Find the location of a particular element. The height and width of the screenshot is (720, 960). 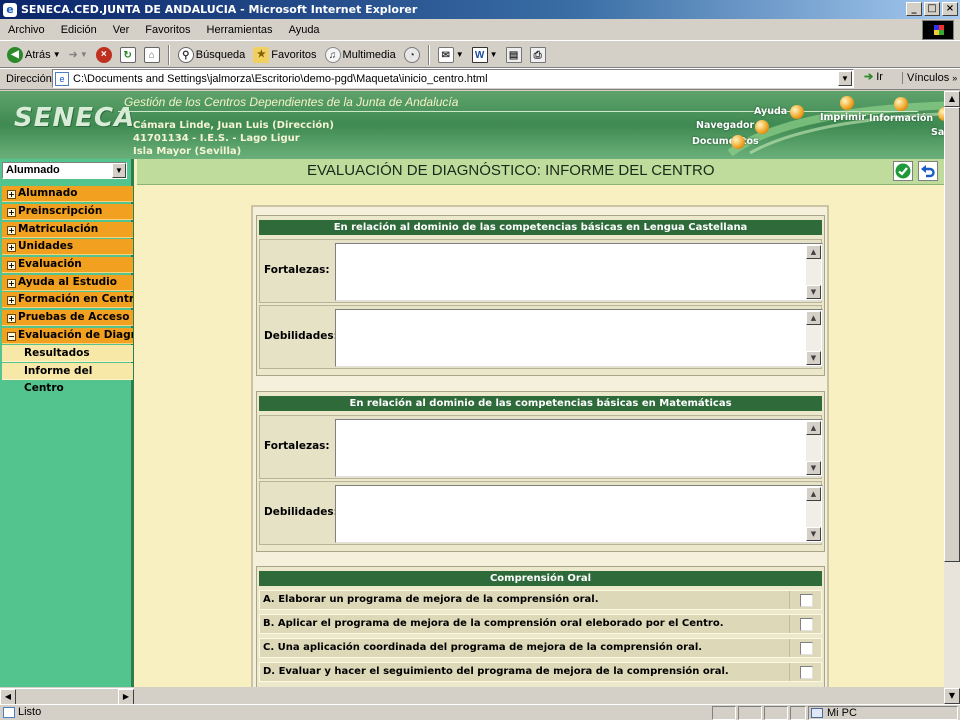

page-vscrollbar: ▲ ▼ is located at coordinates (952, 397).